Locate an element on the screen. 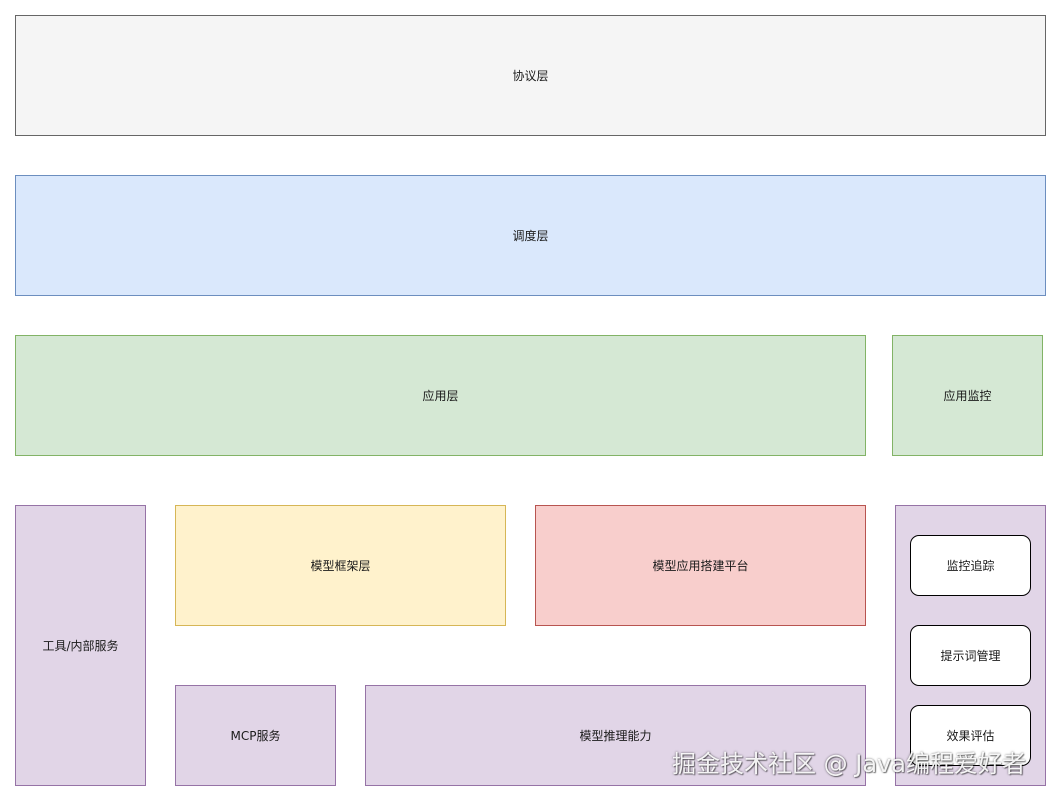  scheduling-layer-label: 调度层 is located at coordinates (530, 236).